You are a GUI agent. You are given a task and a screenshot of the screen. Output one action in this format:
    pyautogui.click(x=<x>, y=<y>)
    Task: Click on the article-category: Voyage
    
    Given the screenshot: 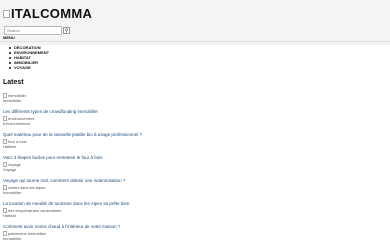 What is the action you would take?
    pyautogui.click(x=64, y=169)
    